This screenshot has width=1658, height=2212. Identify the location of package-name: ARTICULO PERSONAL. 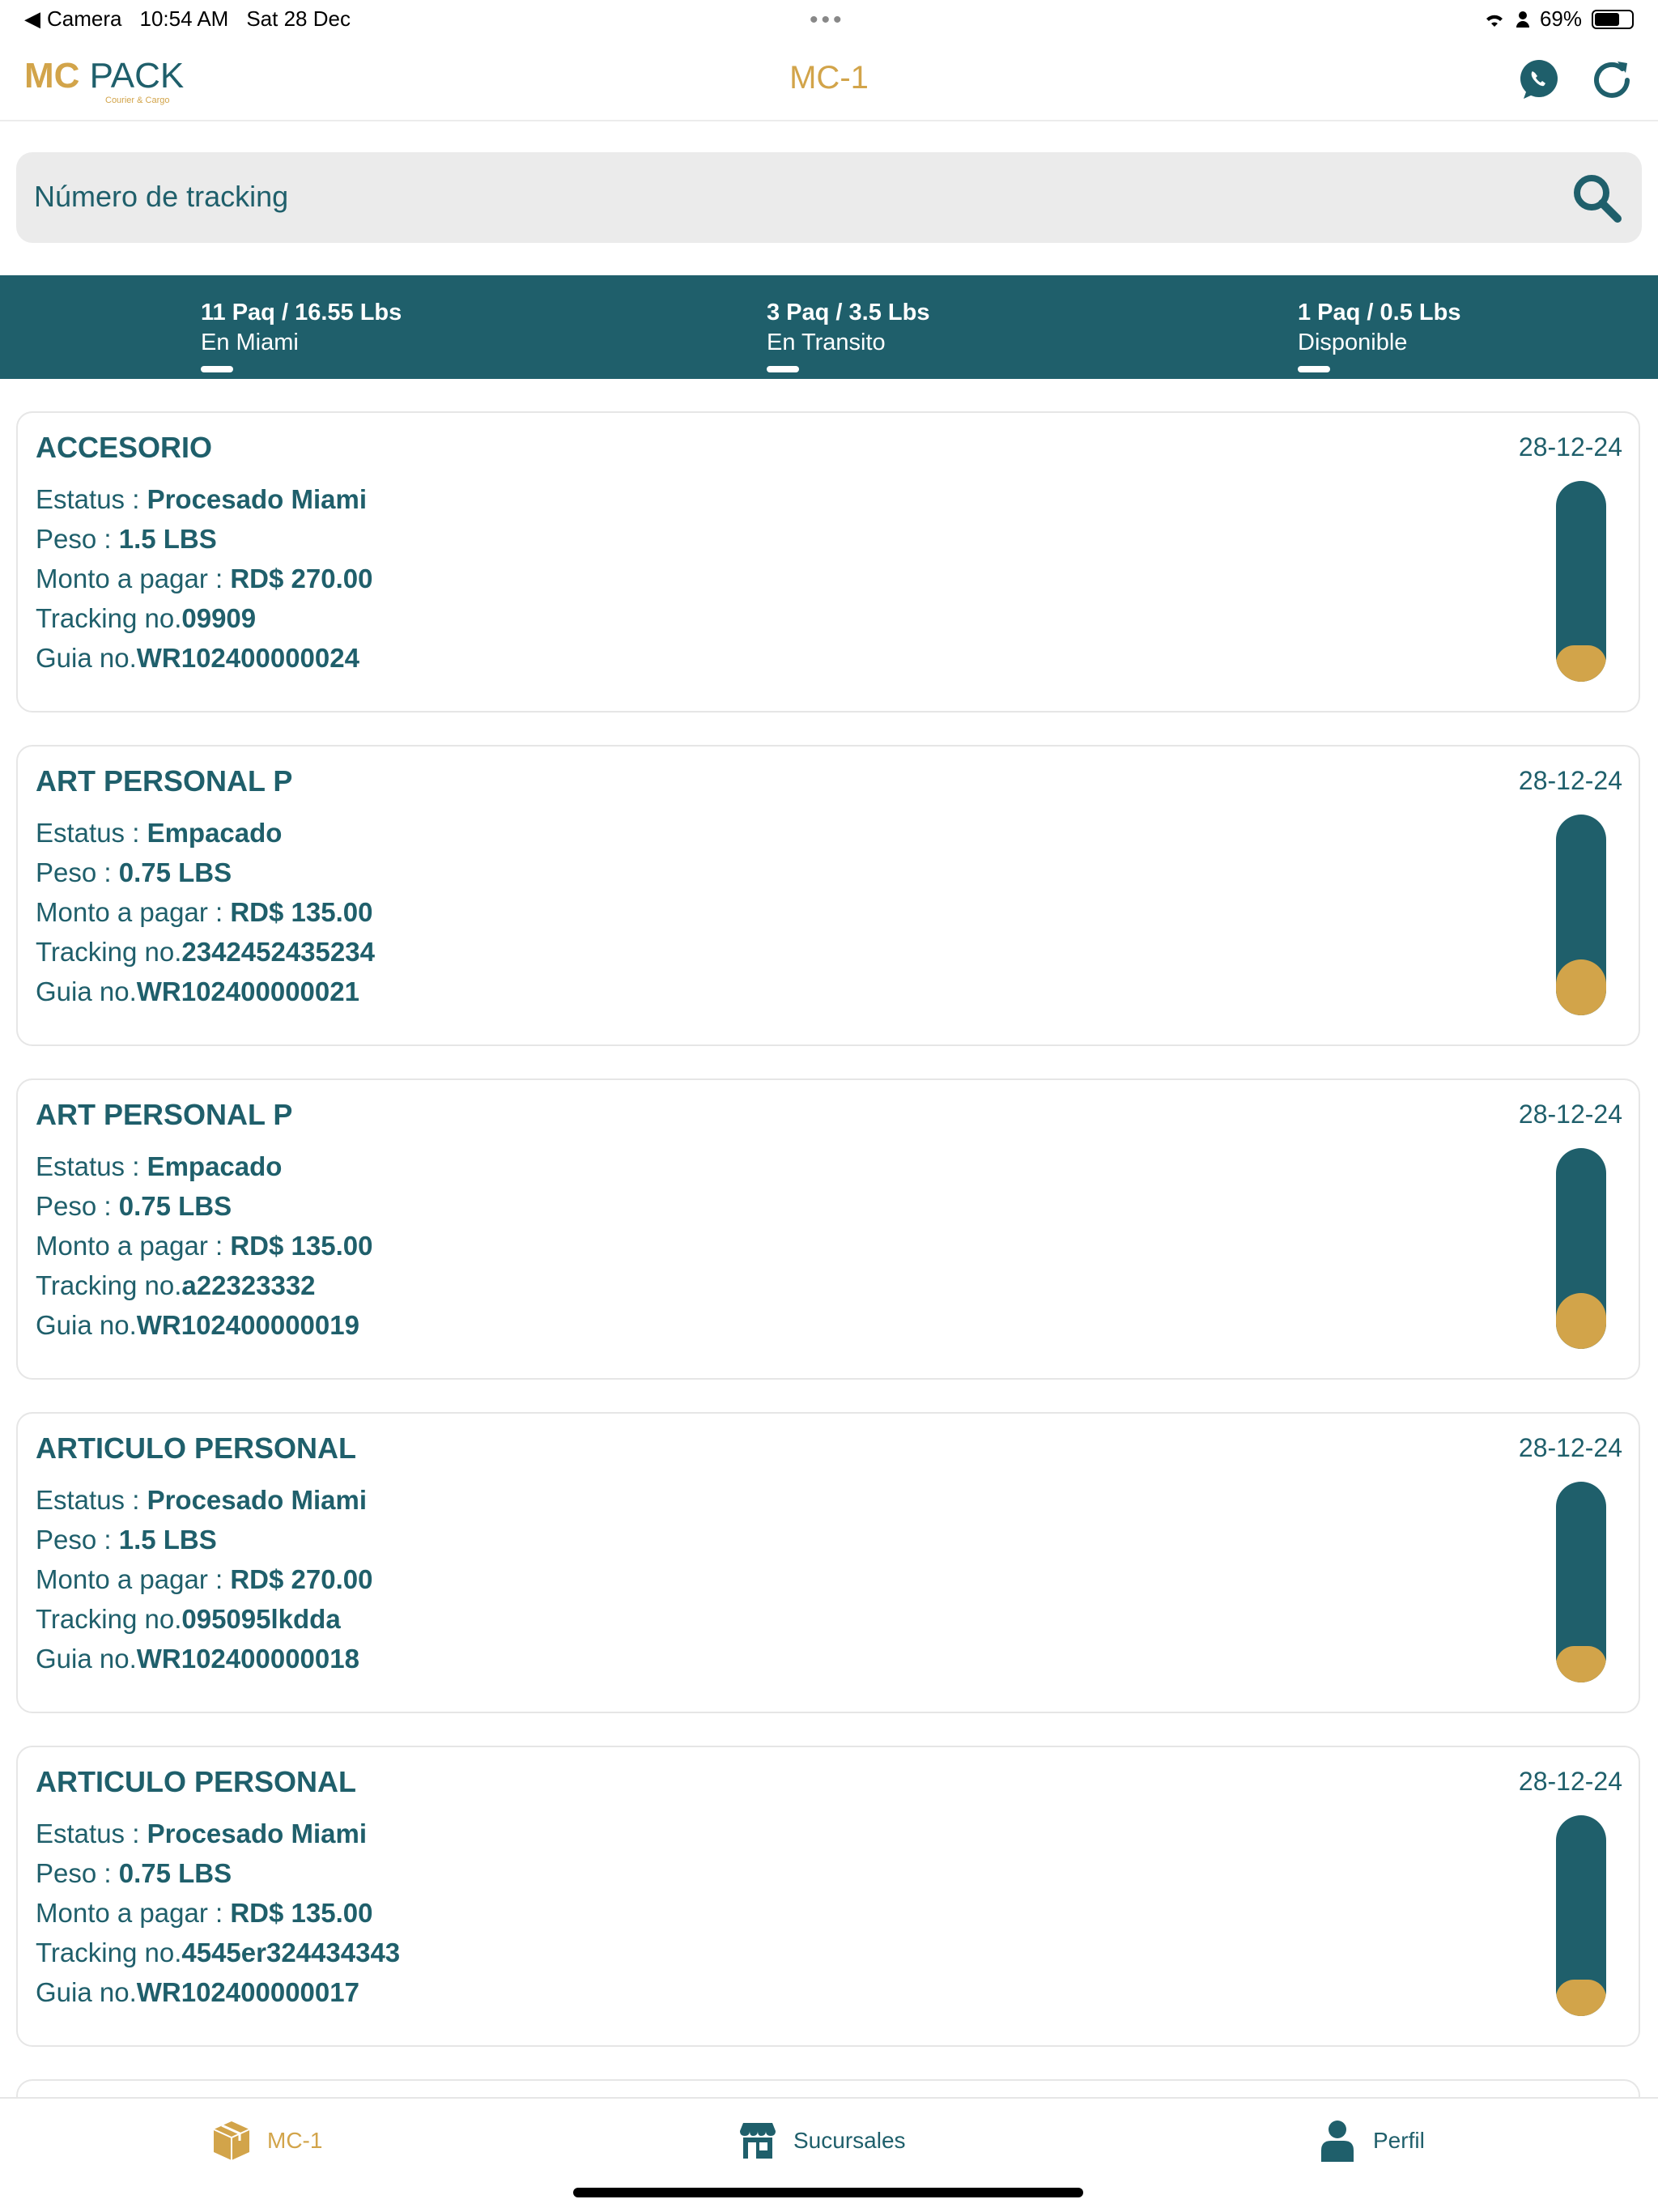
(196, 1781).